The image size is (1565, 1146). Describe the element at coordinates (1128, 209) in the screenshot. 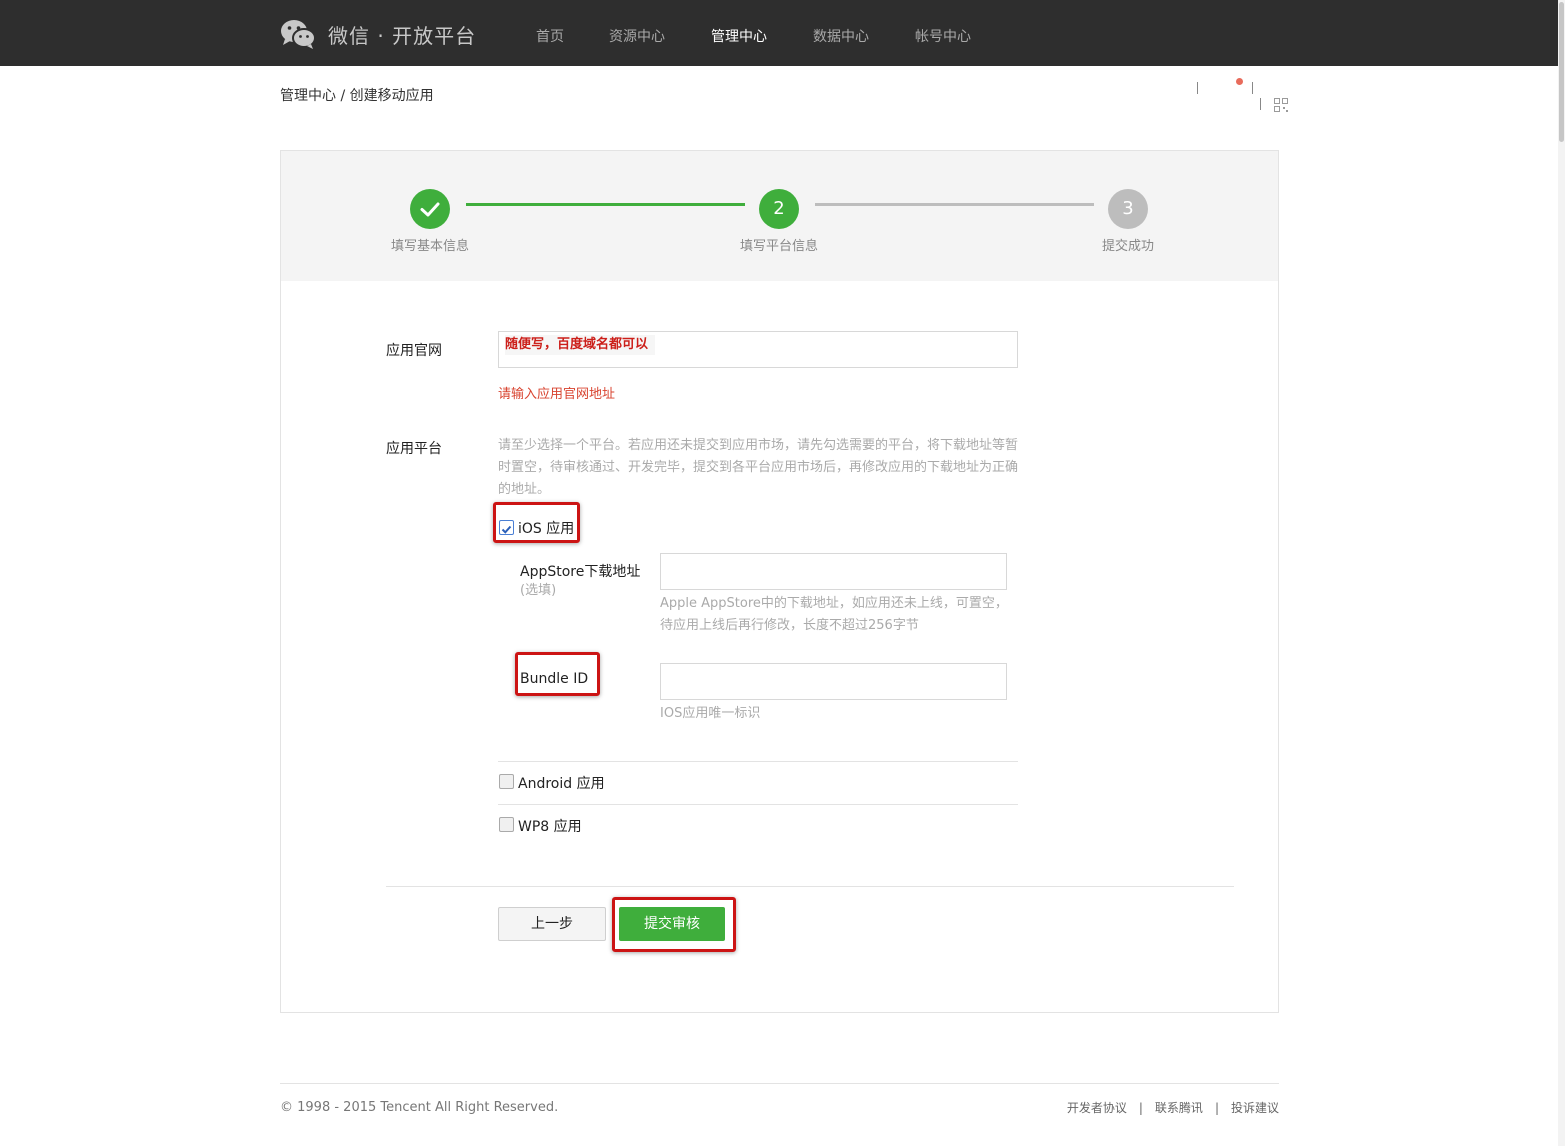

I see `step-3-pending-circle: 3` at that location.